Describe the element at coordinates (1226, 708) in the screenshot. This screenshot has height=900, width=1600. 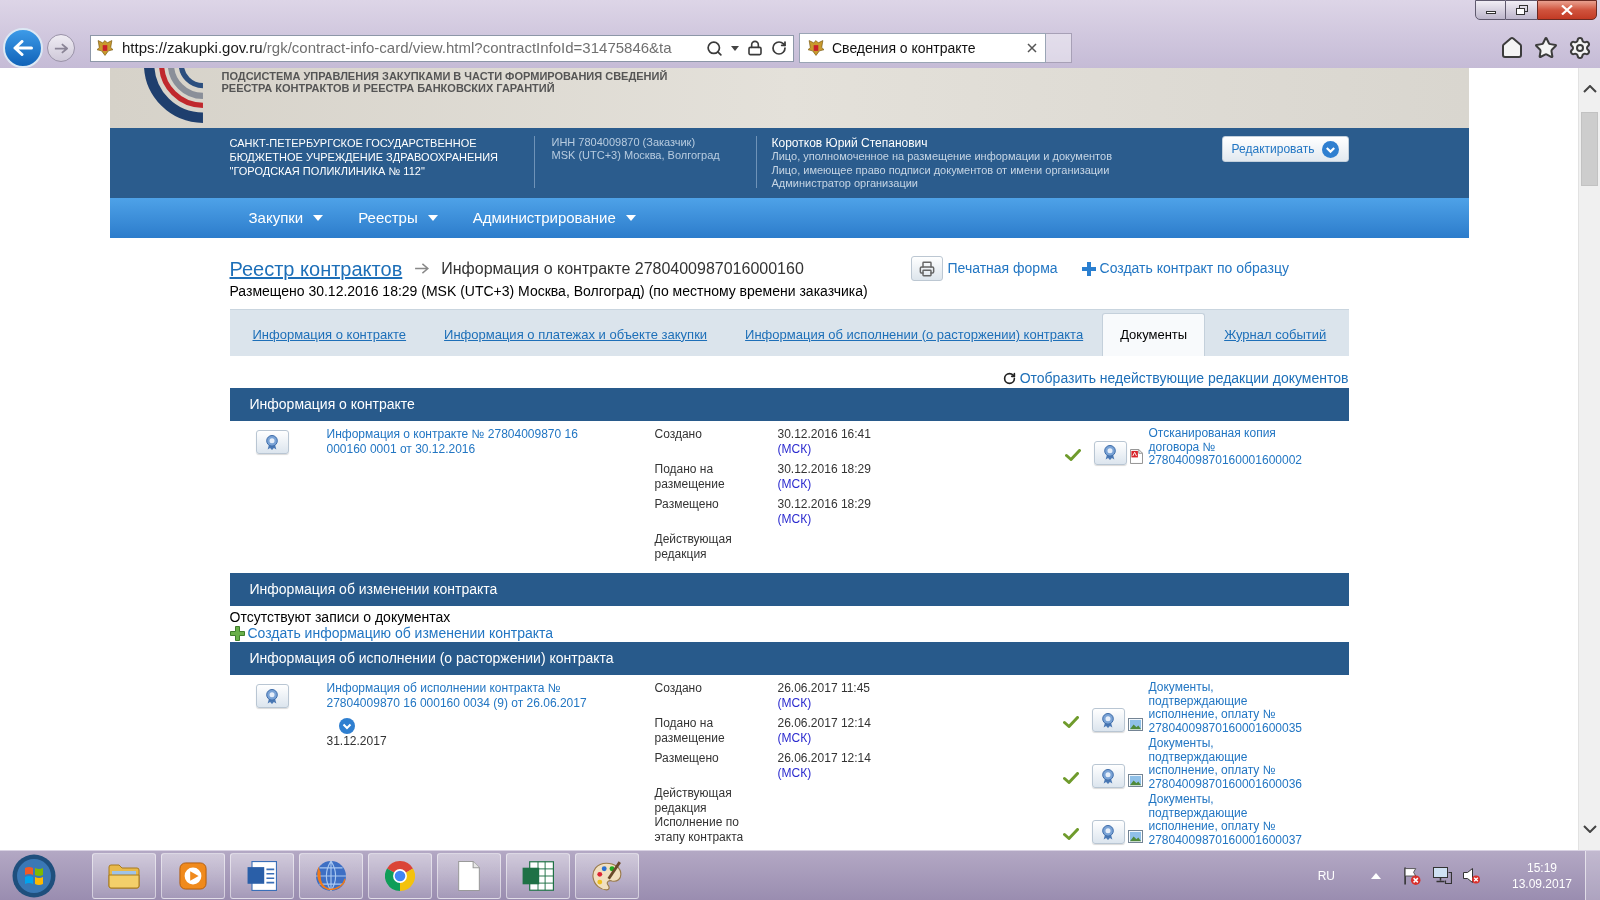
I see `document-link: Документы, подтверждающие исполнение, оплату № 27804009870160001600035` at that location.